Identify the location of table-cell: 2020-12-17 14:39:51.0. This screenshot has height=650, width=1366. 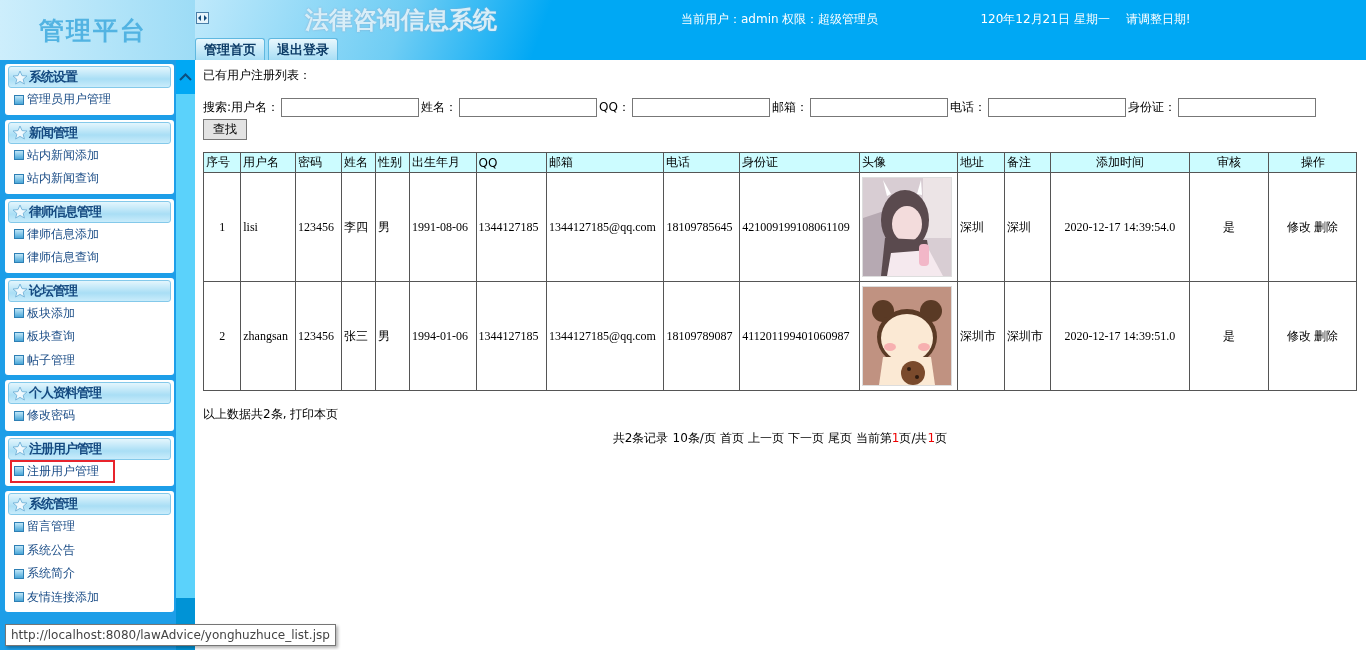
(1120, 336).